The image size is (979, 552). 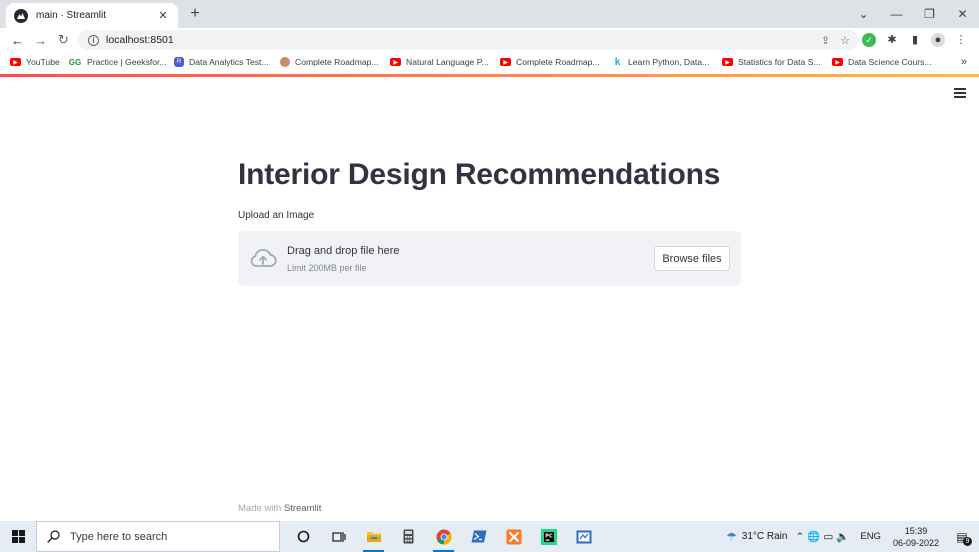 I want to click on tab-search-icon: ⌄, so click(x=863, y=14).